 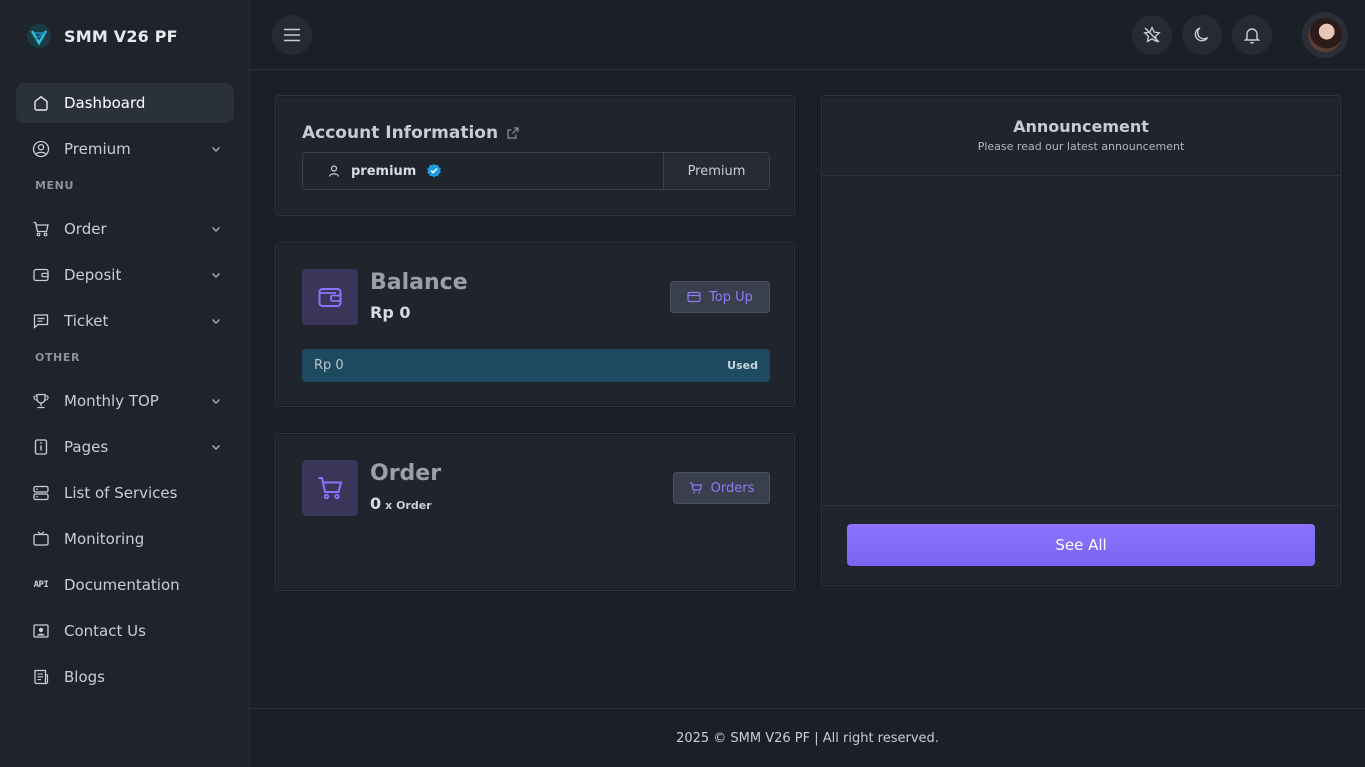 I want to click on sidebar-item-label: Pages, so click(x=86, y=447).